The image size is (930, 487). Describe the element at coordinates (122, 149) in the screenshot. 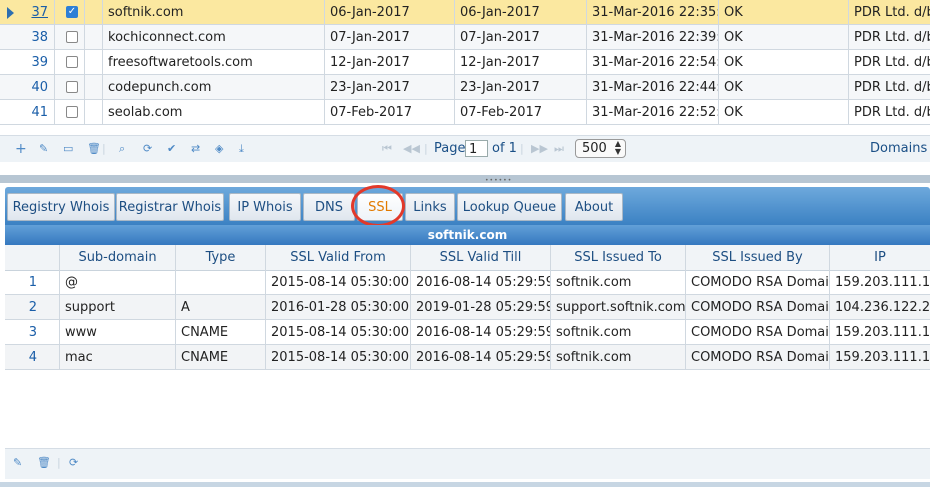

I see `search-icon: ⌕` at that location.